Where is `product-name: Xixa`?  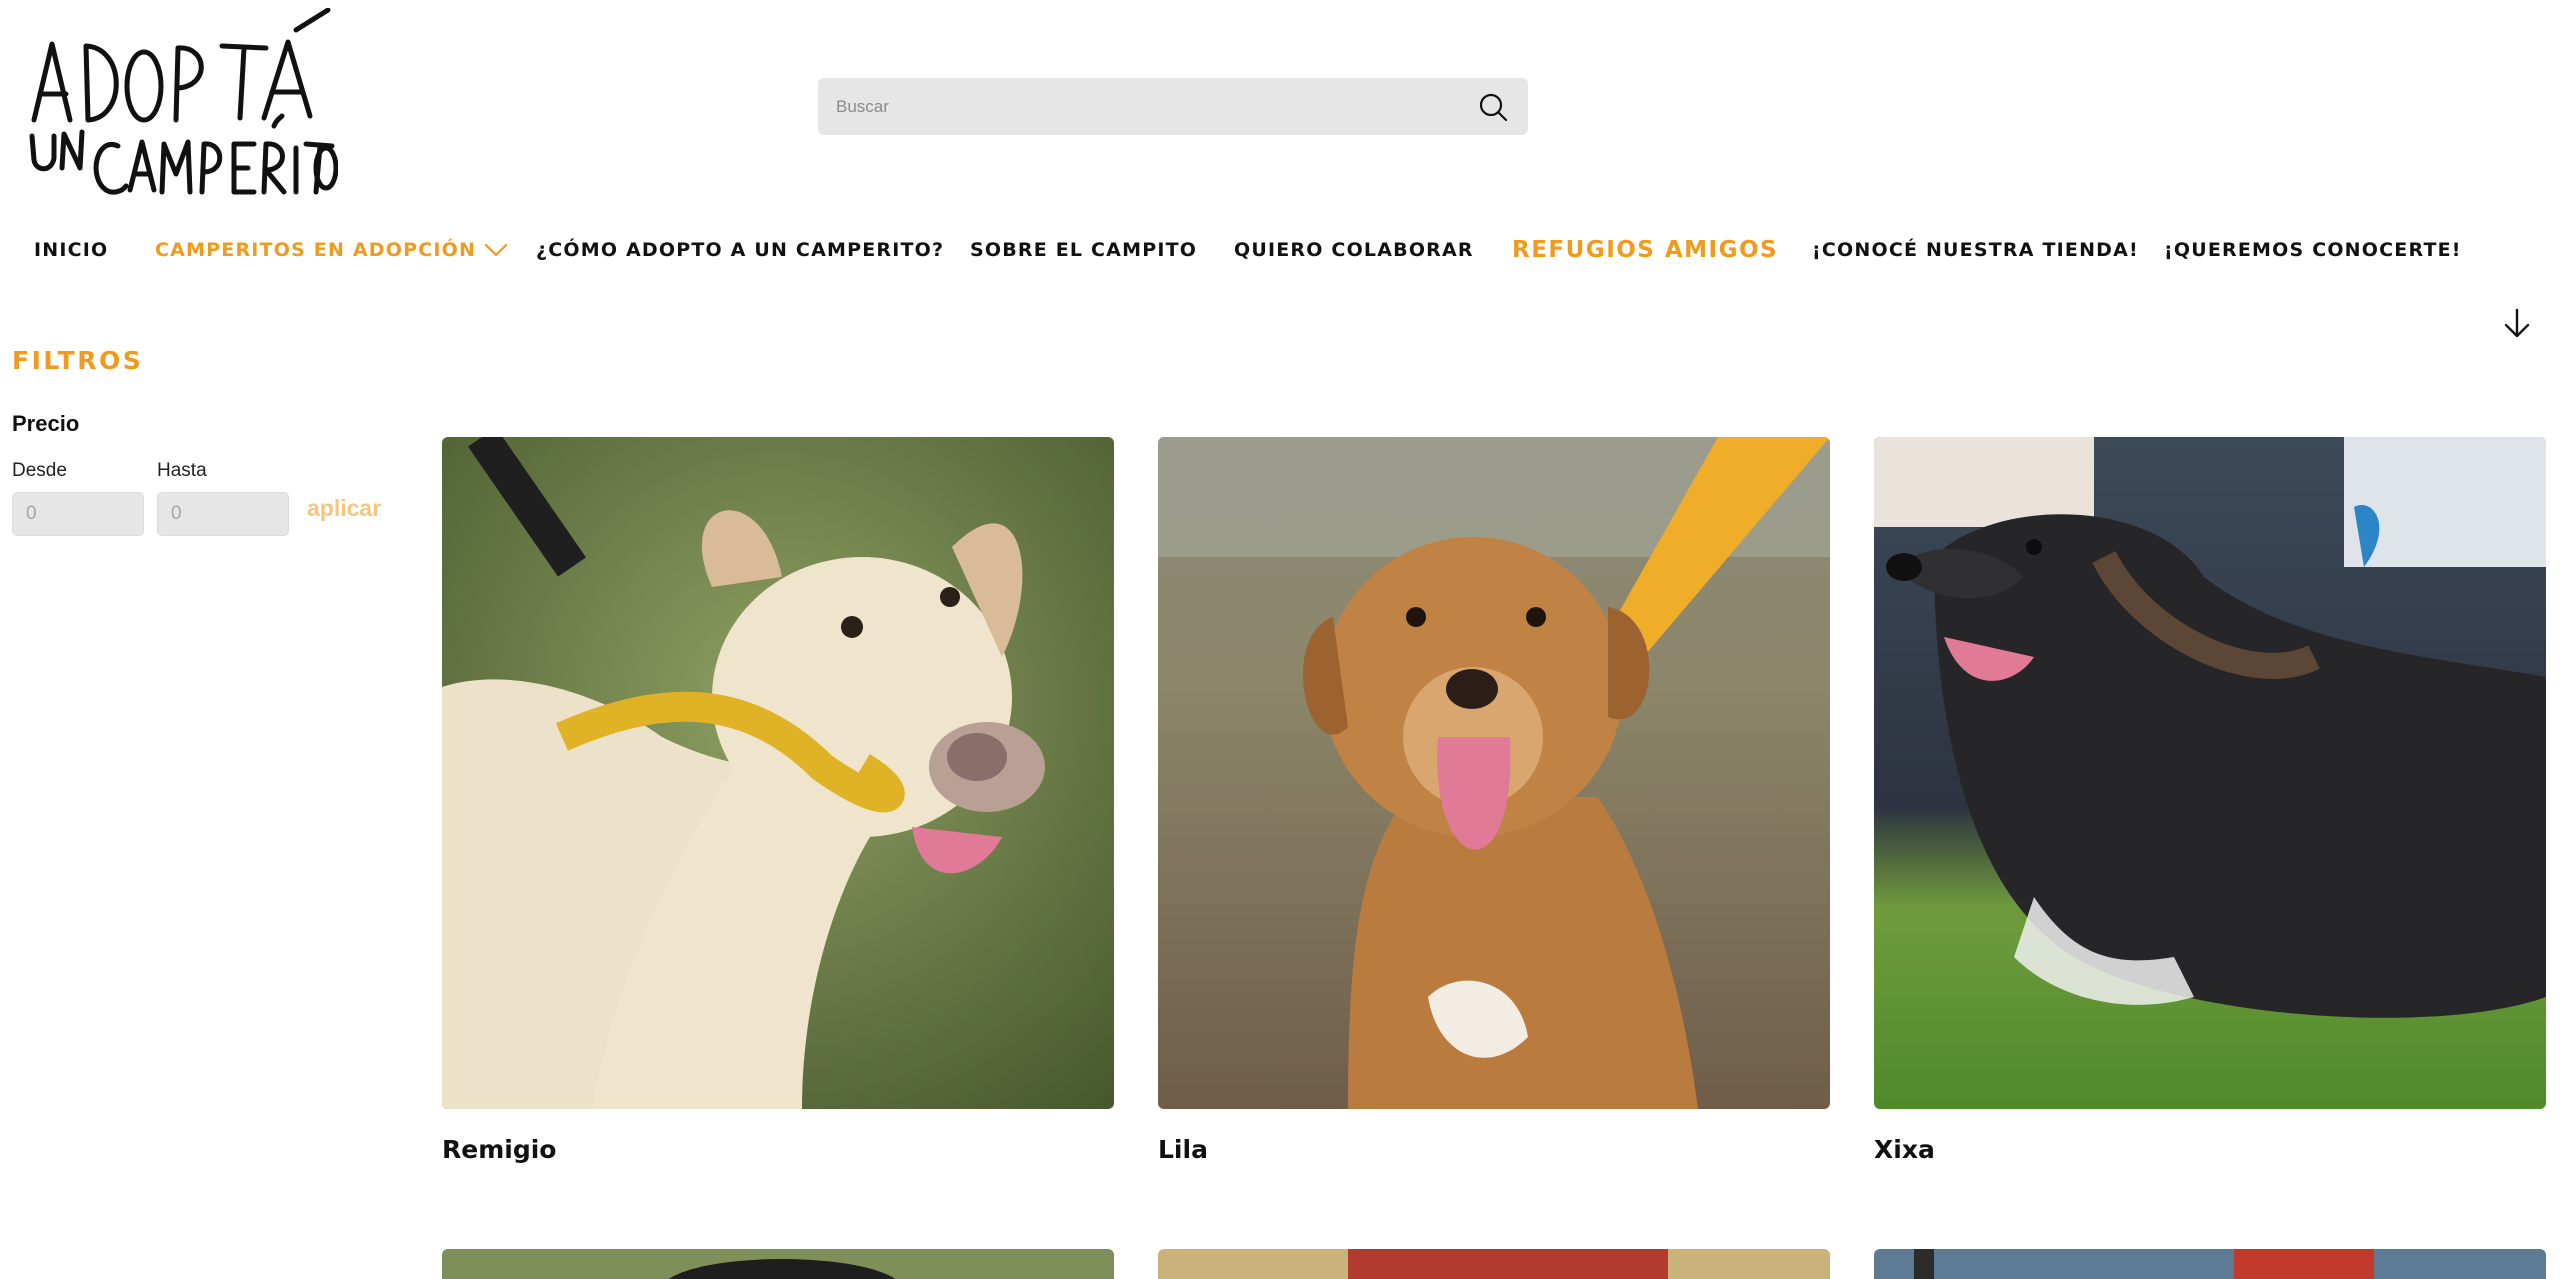 product-name: Xixa is located at coordinates (1904, 1149).